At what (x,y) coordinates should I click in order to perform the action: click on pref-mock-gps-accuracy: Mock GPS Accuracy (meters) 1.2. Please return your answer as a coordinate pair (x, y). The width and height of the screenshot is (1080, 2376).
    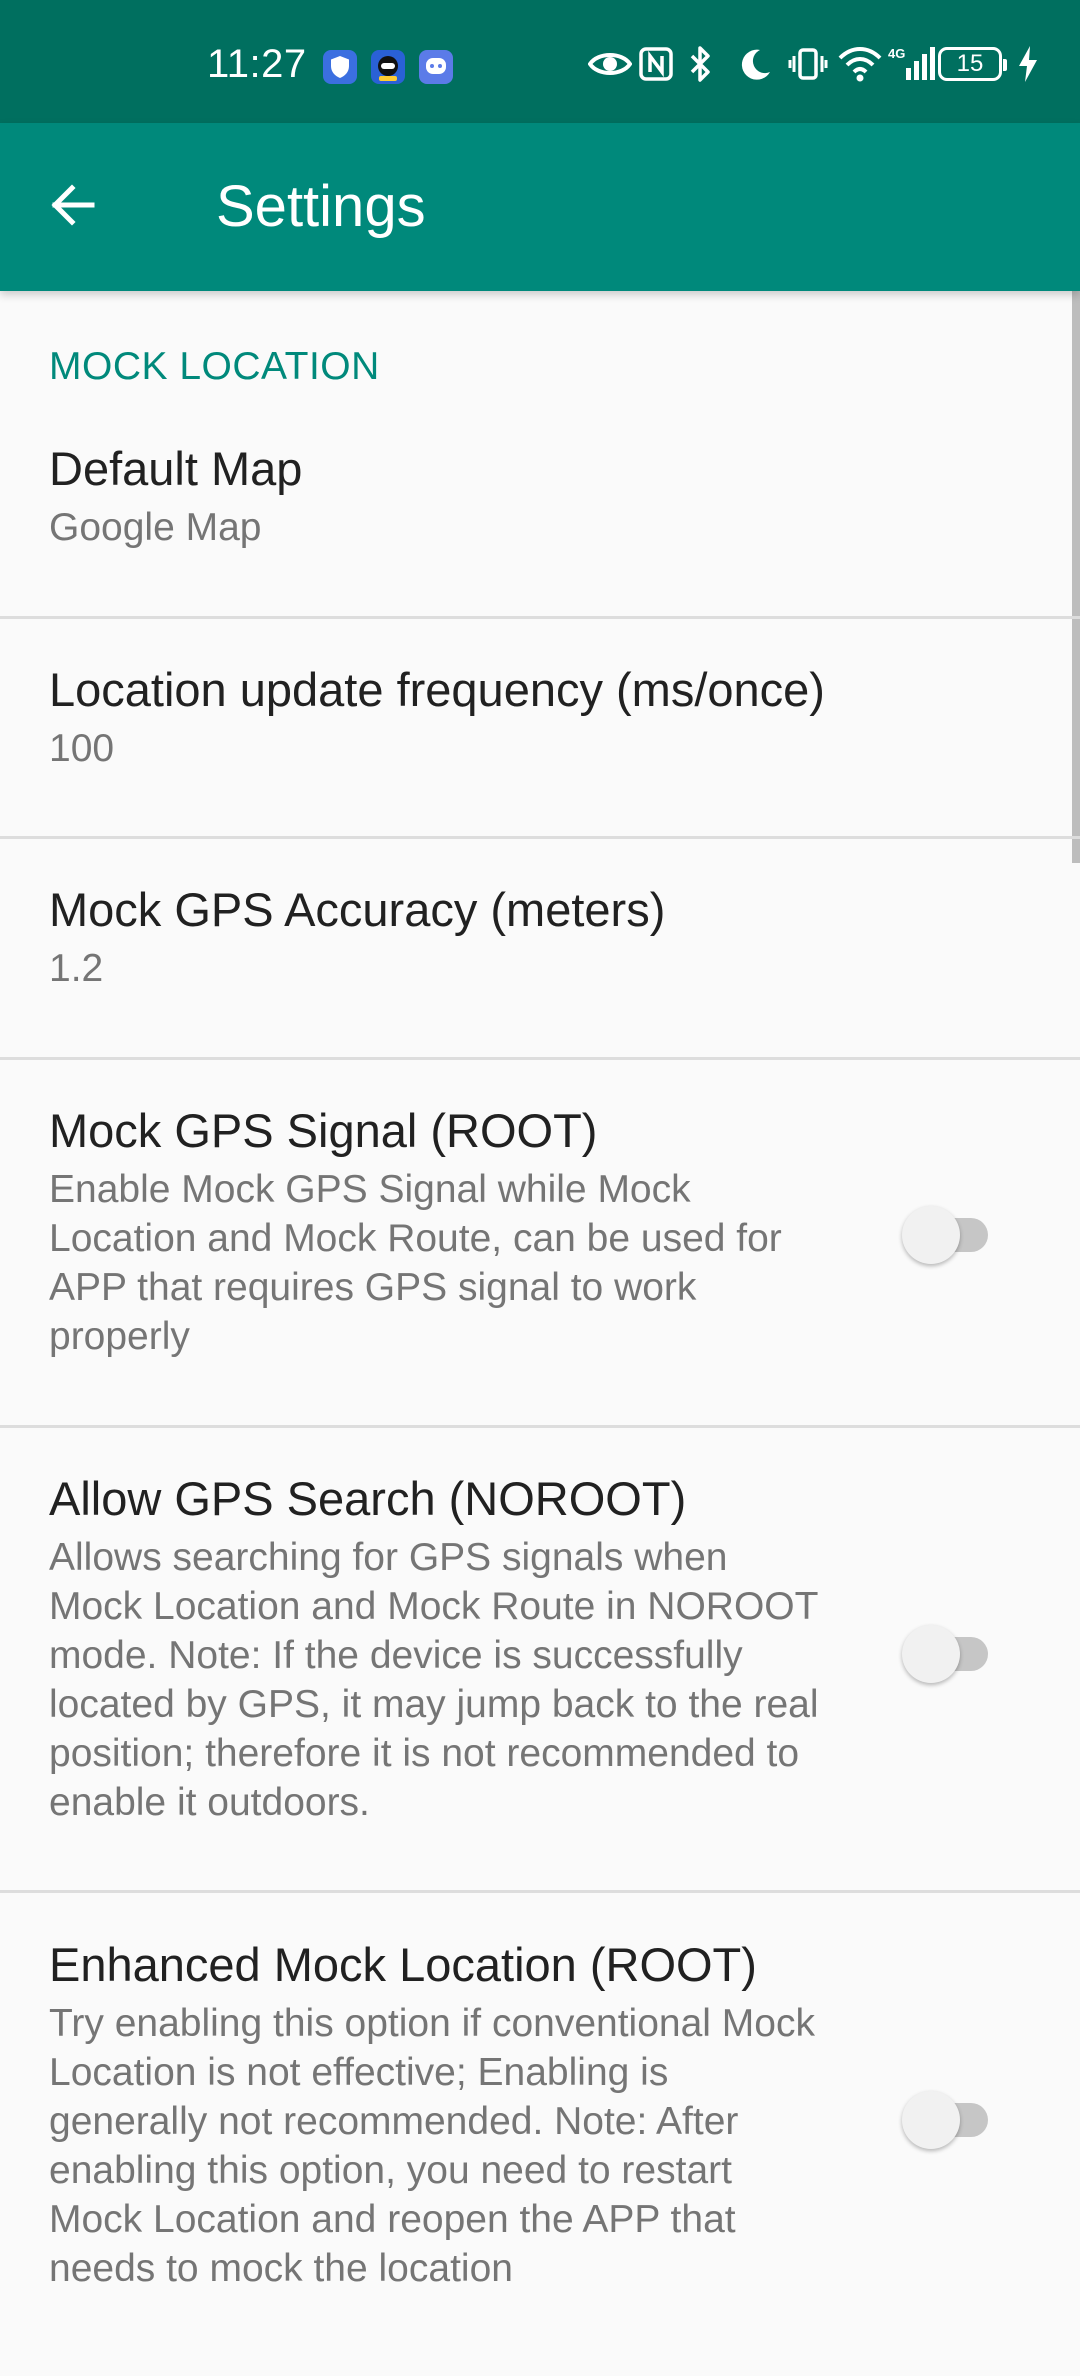
    Looking at the image, I should click on (540, 966).